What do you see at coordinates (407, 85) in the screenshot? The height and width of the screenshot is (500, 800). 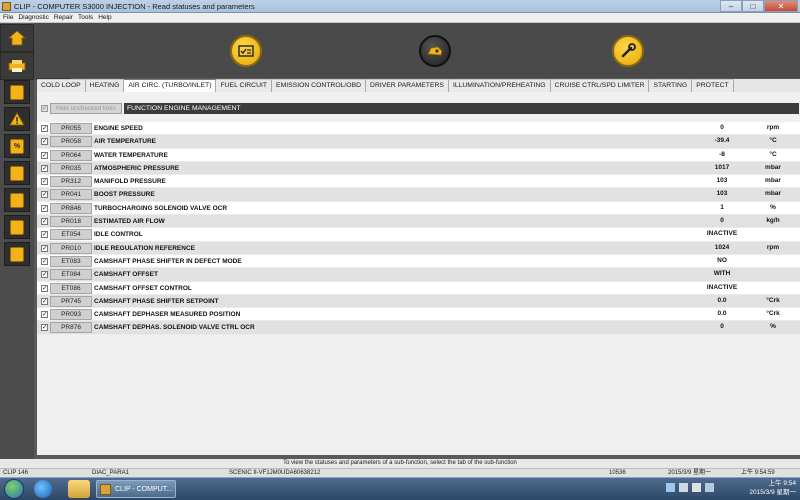 I see `tab-5: DRIVER PARAMETERS` at bounding box center [407, 85].